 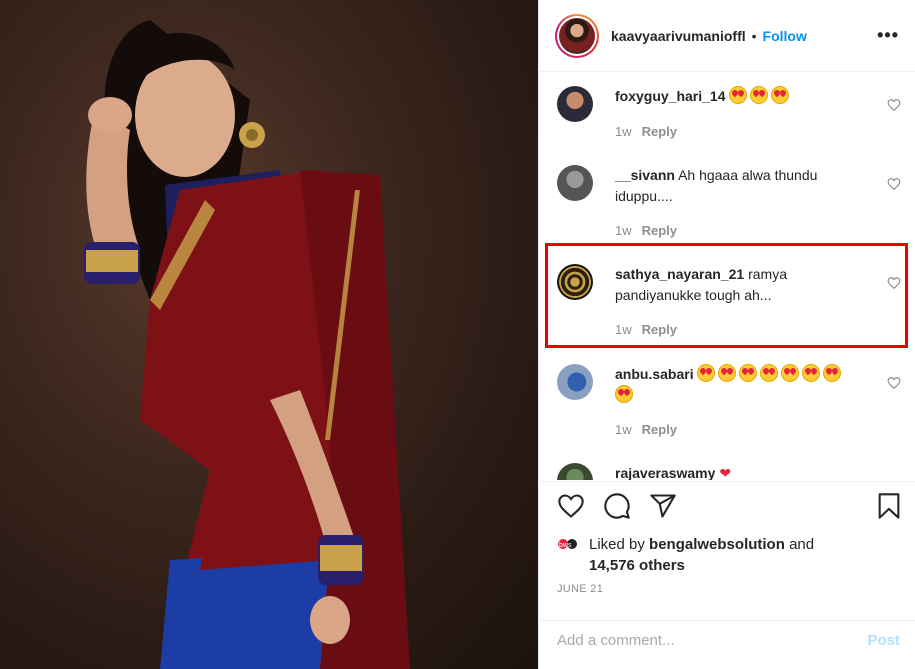 I want to click on highlight-box, so click(x=726, y=295).